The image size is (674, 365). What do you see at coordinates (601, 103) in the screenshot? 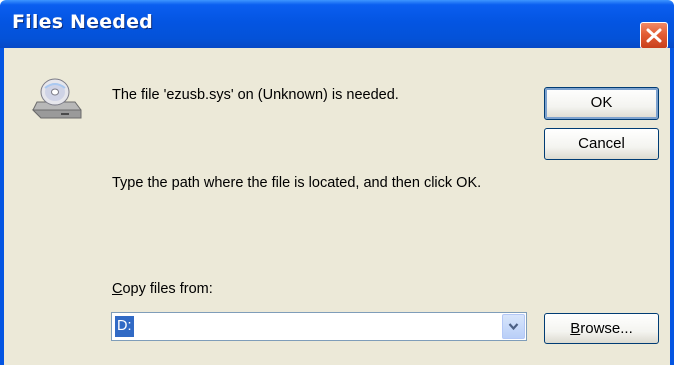
I see `ok-button: OK` at bounding box center [601, 103].